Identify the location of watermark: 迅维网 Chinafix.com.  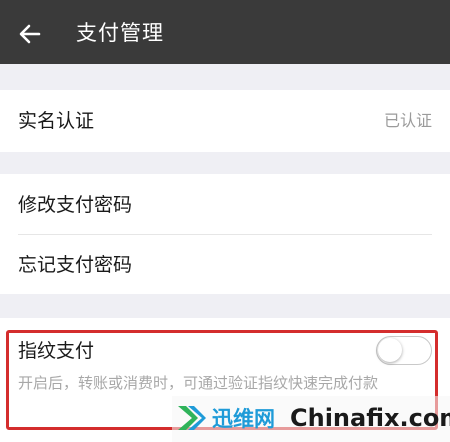
(311, 419).